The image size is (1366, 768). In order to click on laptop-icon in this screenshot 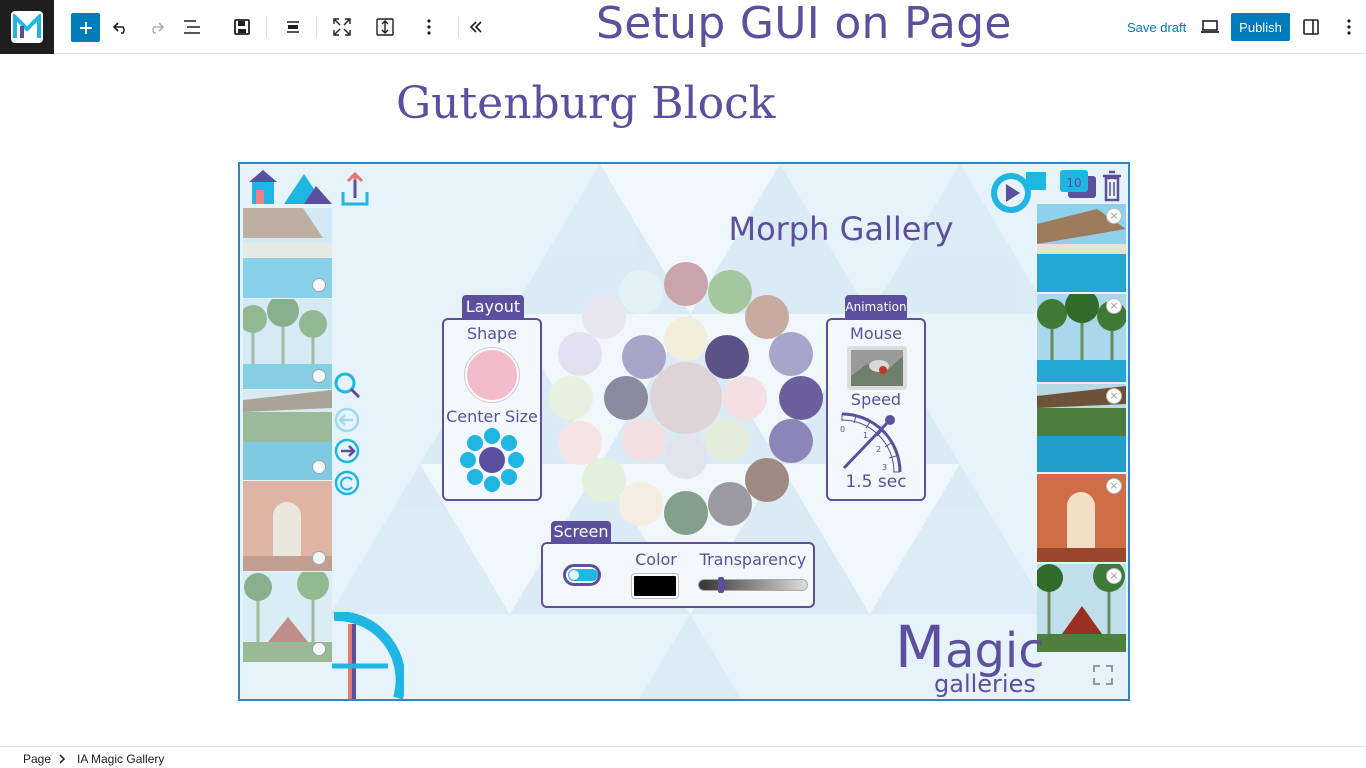, I will do `click(1210, 26)`.